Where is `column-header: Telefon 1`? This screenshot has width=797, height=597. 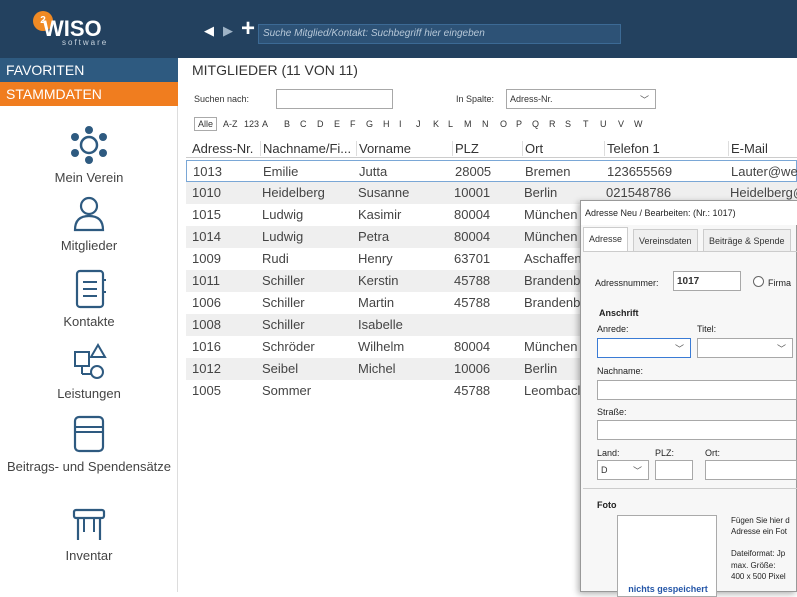
column-header: Telefon 1 is located at coordinates (632, 148).